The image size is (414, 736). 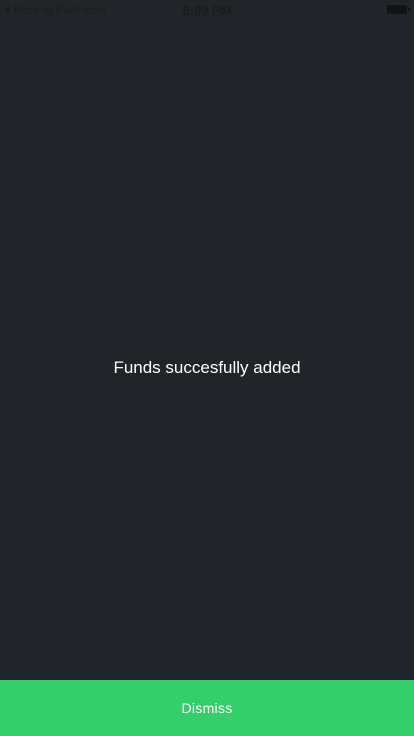 I want to click on battery-icon, so click(x=398, y=9).